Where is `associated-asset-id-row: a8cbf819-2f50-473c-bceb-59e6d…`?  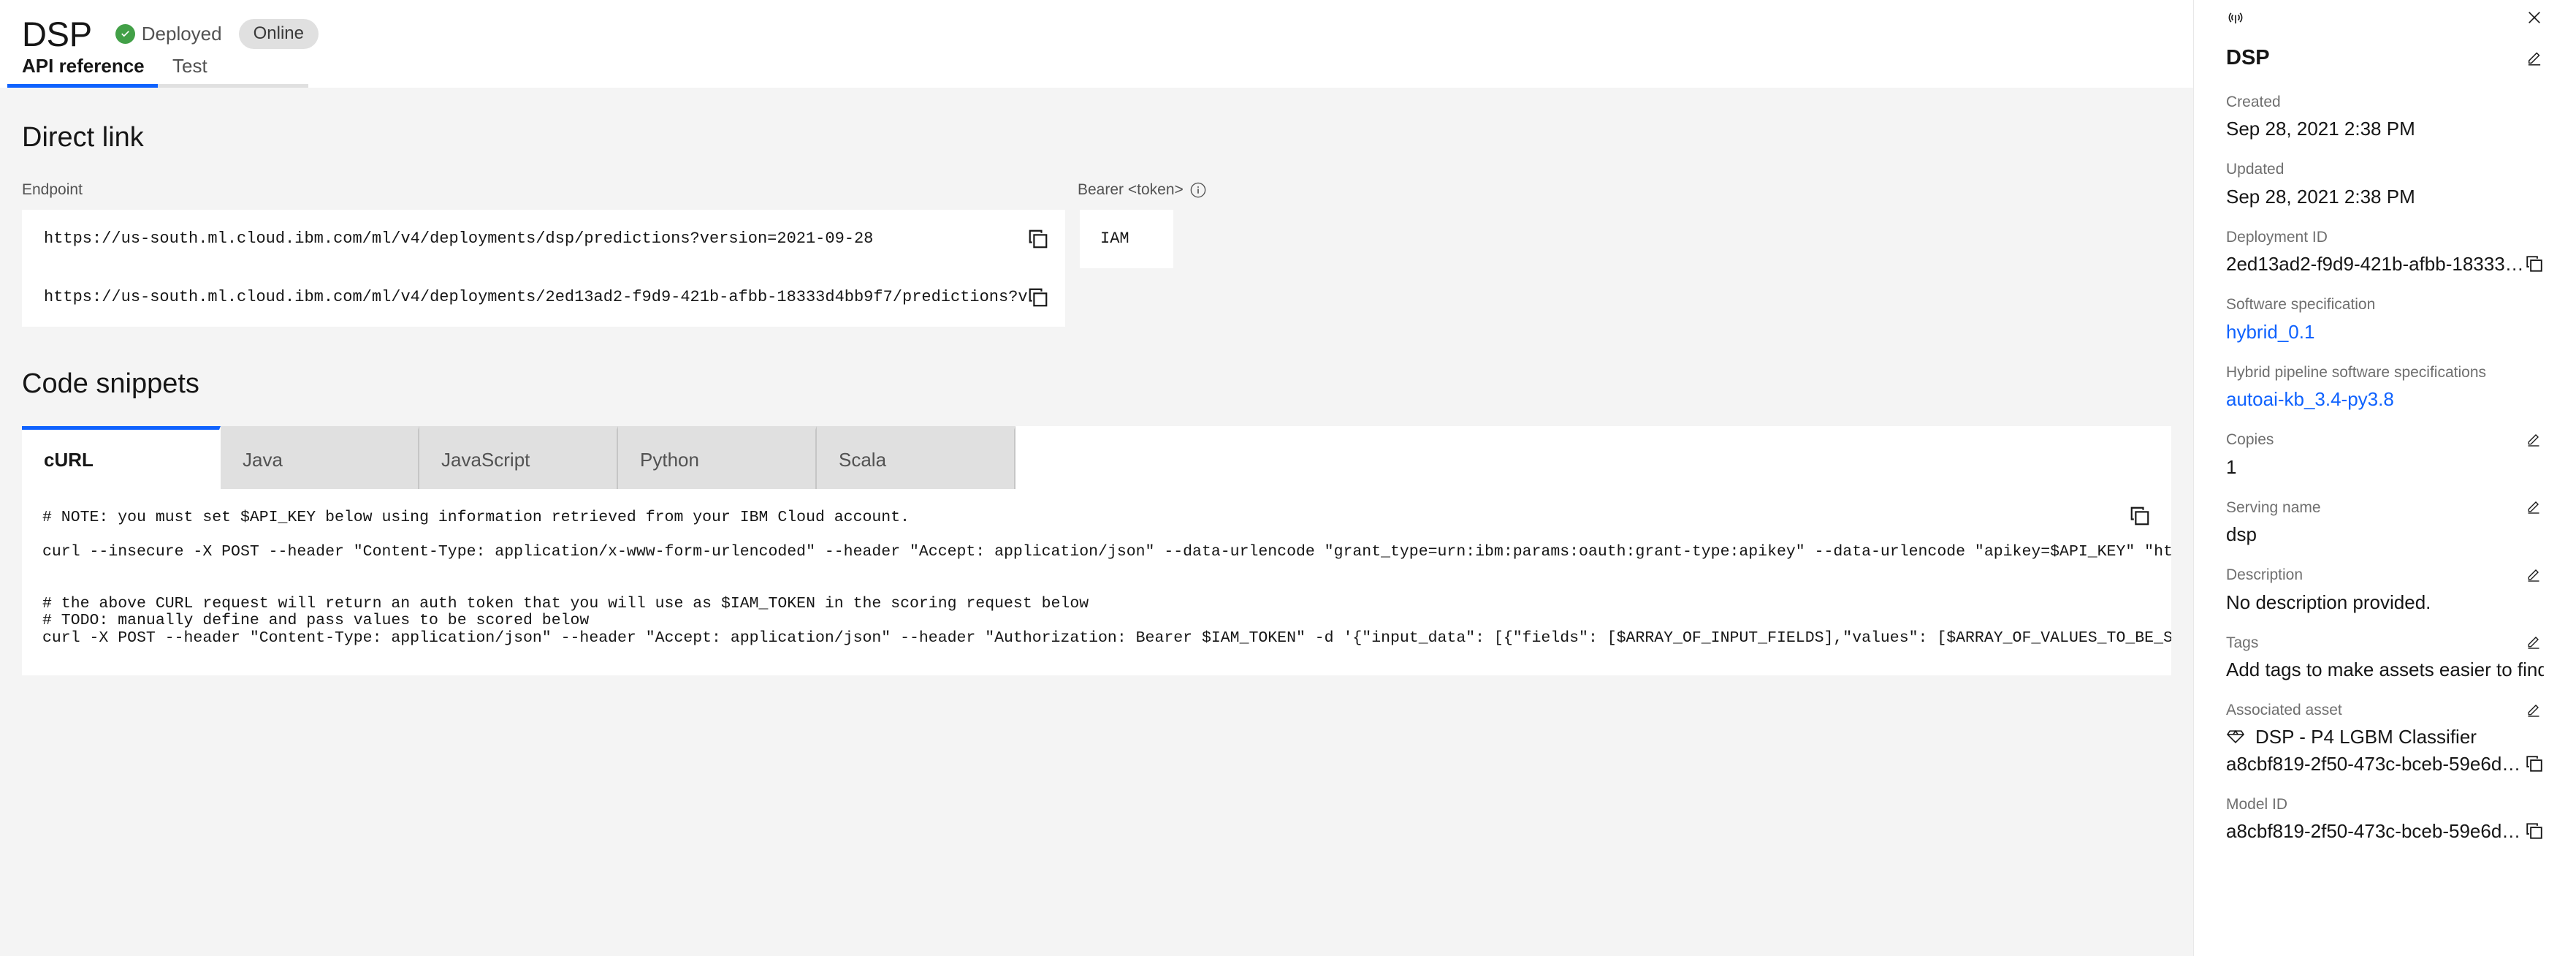
associated-asset-id-row: a8cbf819-2f50-473c-bceb-59e6d… is located at coordinates (2385, 764).